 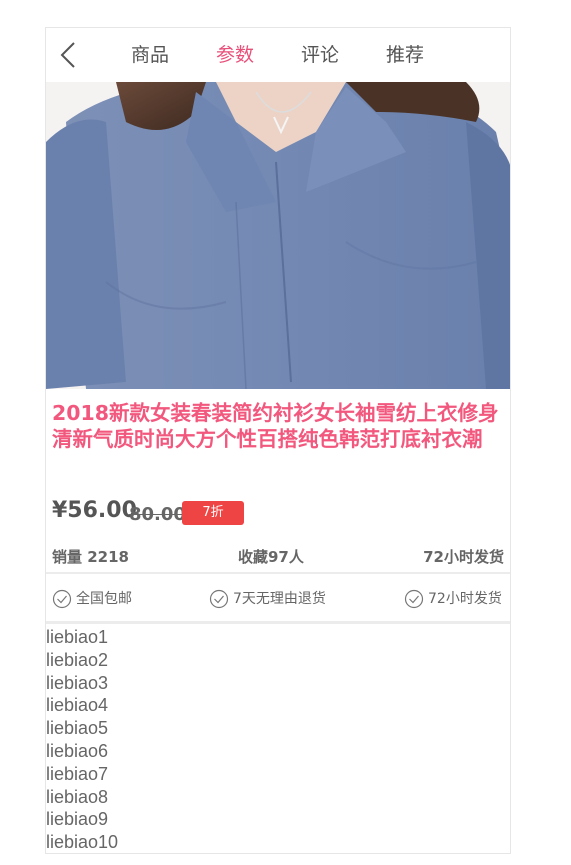 I want to click on service-item: 72小时发货, so click(x=453, y=599).